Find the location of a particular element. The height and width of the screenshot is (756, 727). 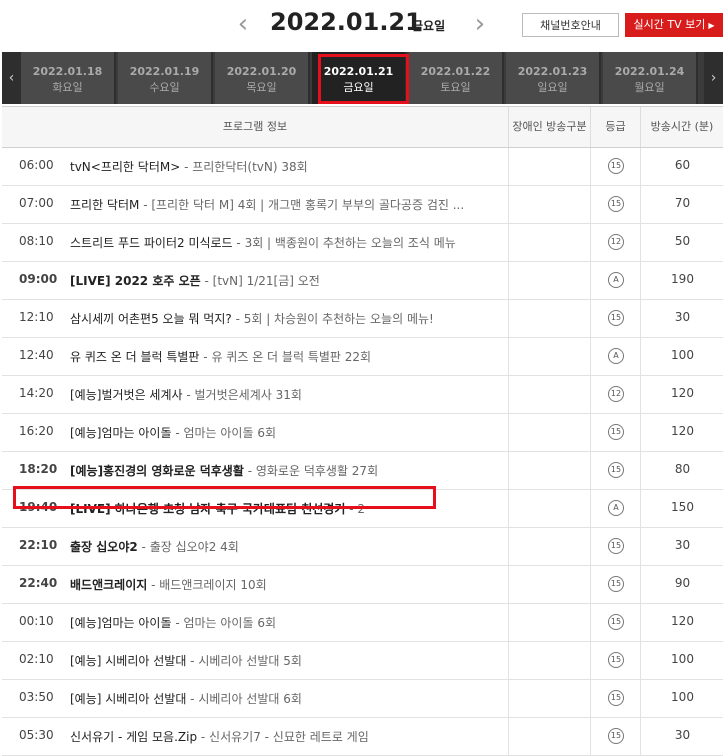

program-episode: - 신서유기7 - 신묘한 레트로 게임 is located at coordinates (283, 737).